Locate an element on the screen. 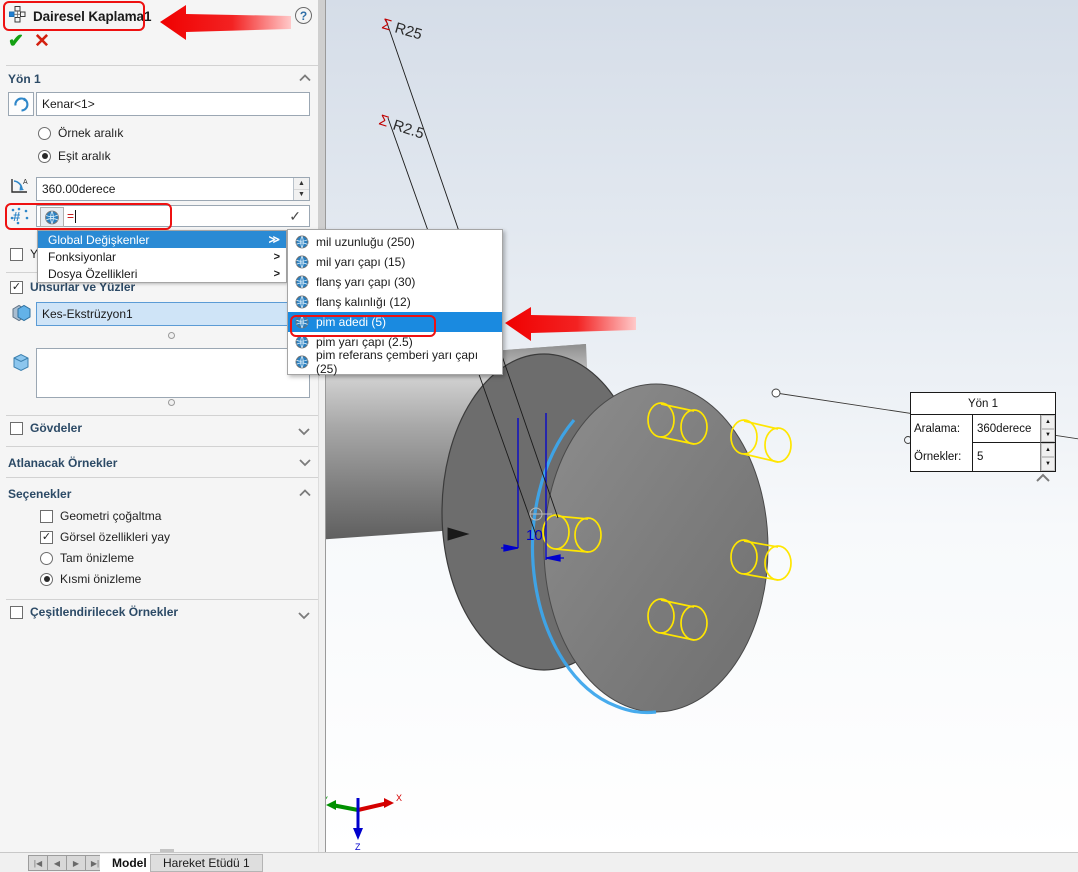  callout-title: Yön 1 is located at coordinates (983, 404).